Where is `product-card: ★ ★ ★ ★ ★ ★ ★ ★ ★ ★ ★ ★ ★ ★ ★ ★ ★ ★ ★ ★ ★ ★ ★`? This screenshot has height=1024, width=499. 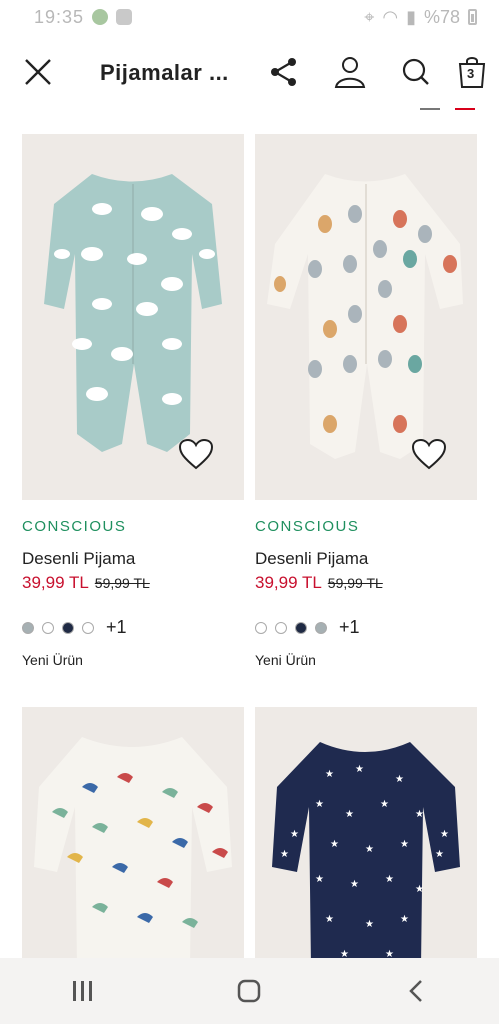
product-card: ★ ★ ★ ★ ★ ★ ★ ★ ★ ★ ★ ★ ★ ★ ★ ★ ★ ★ ★ ★ ★ ★ ★ is located at coordinates (366, 832).